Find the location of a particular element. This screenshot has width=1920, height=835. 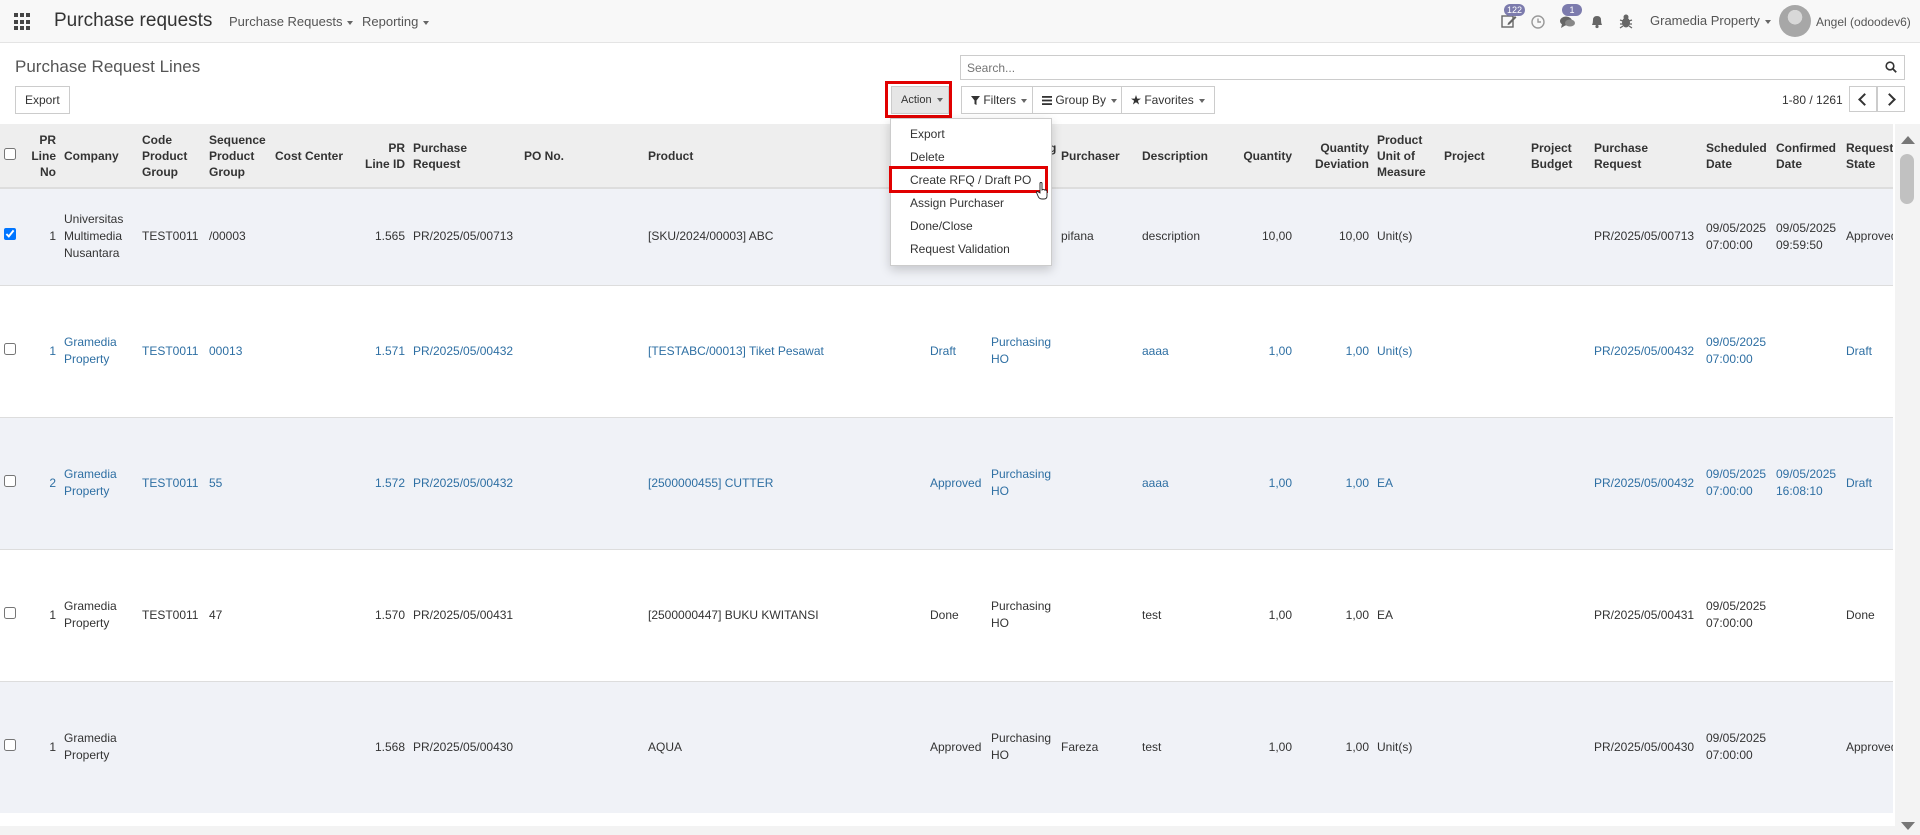

action-menu-item: Export is located at coordinates (971, 134).